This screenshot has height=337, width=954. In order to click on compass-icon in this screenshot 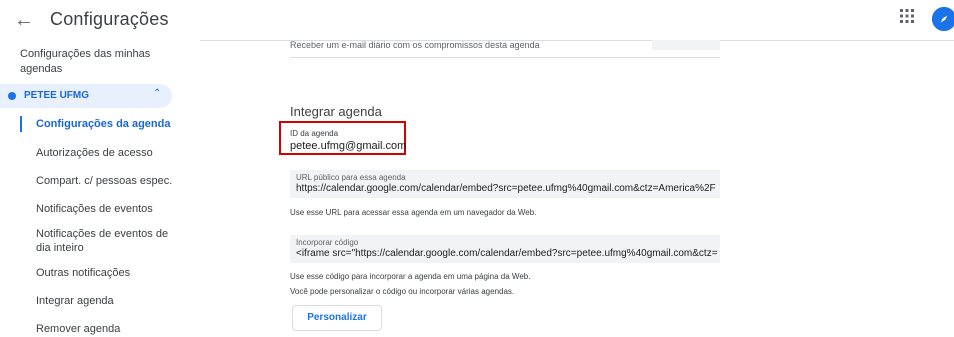, I will do `click(943, 19)`.